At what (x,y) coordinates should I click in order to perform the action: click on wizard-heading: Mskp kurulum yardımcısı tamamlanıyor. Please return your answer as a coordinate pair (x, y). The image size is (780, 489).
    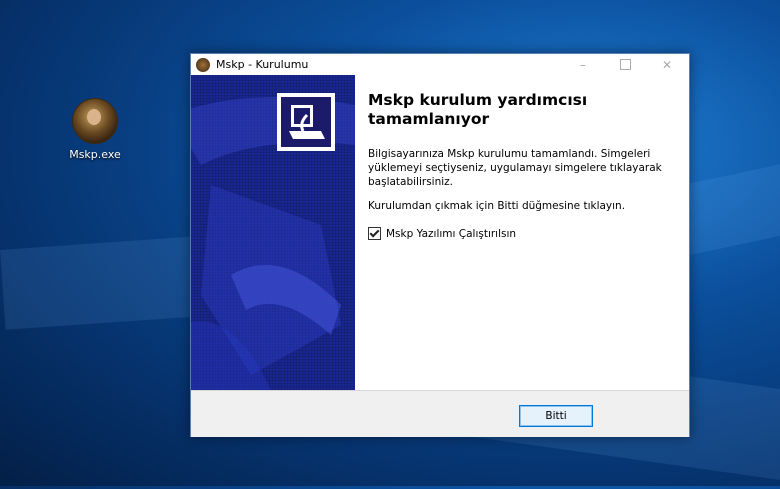
    Looking at the image, I should click on (478, 109).